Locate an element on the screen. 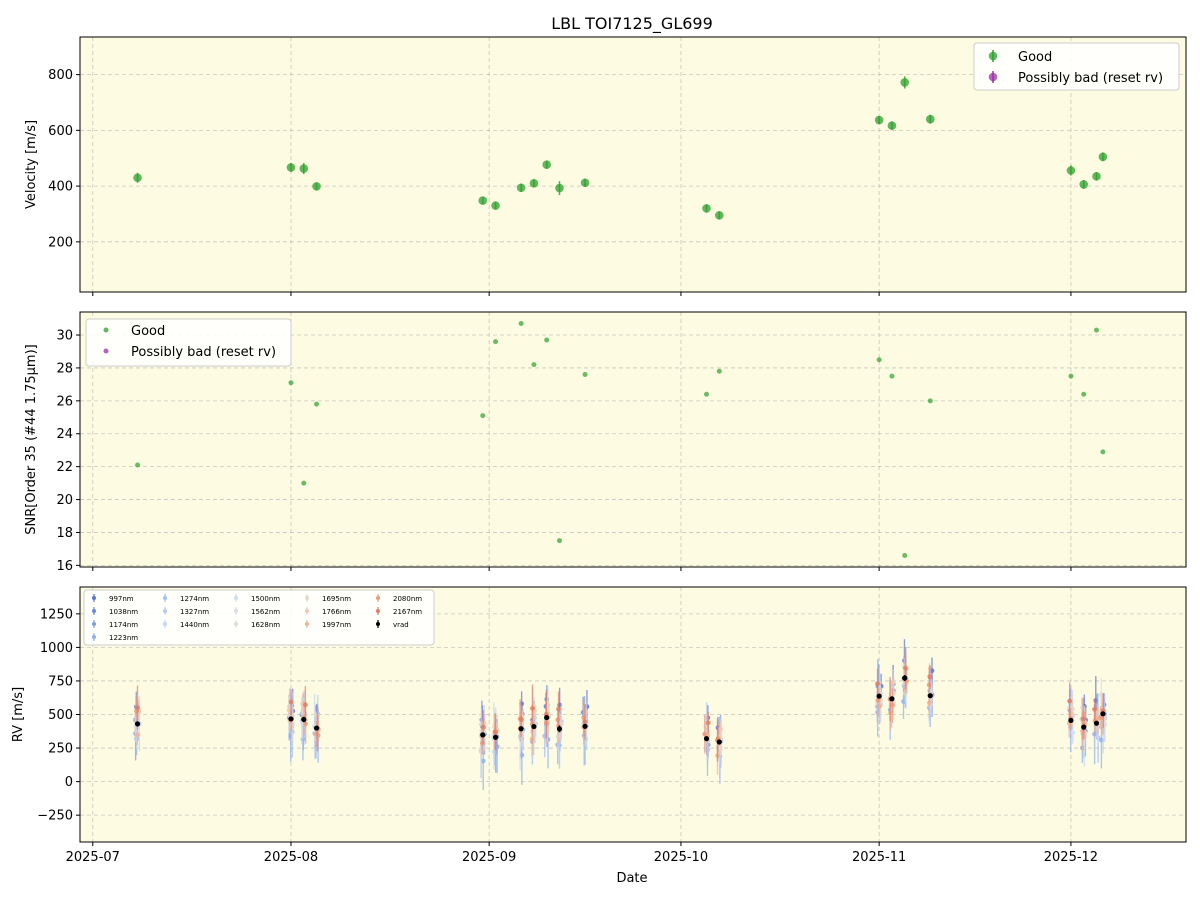  legend-label: 1997nm is located at coordinates (336, 625).